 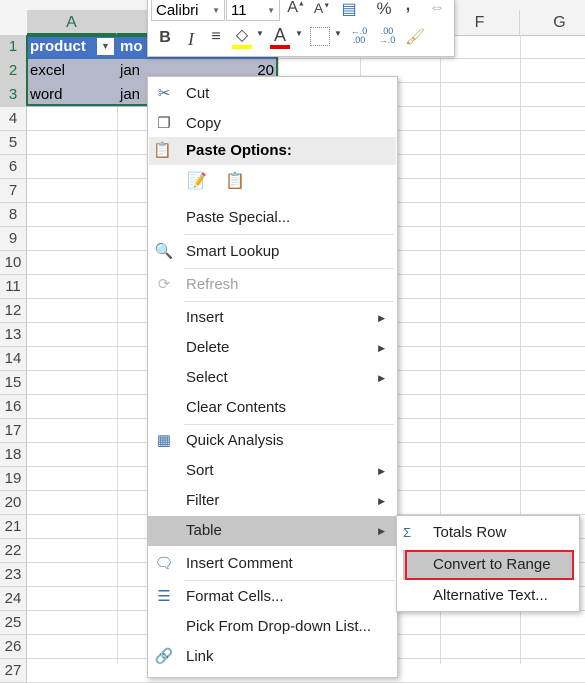 I want to click on menu-item-refresh: ⟳ Refresh, so click(x=272, y=285).